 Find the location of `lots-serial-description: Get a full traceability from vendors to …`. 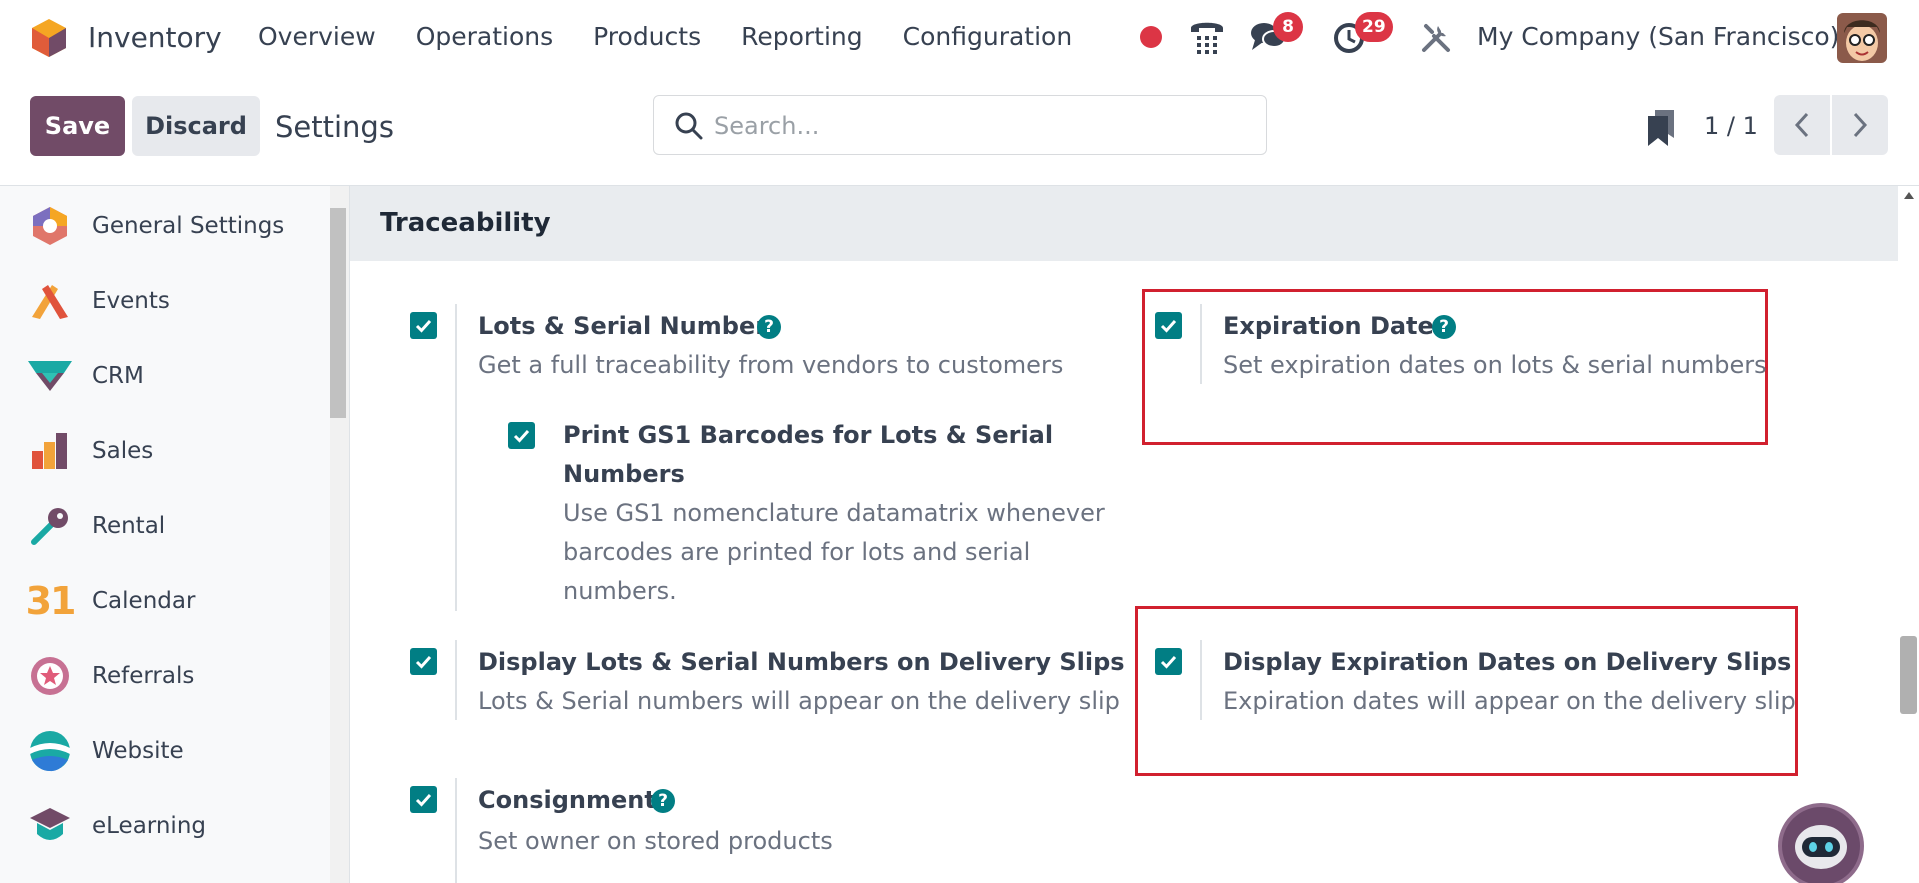

lots-serial-description: Get a full traceability from vendors to … is located at coordinates (771, 365).